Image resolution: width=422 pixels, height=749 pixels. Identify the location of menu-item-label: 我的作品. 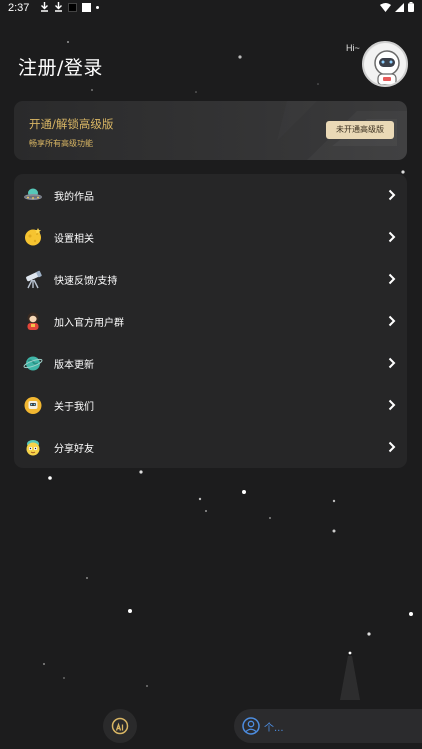
(74, 197).